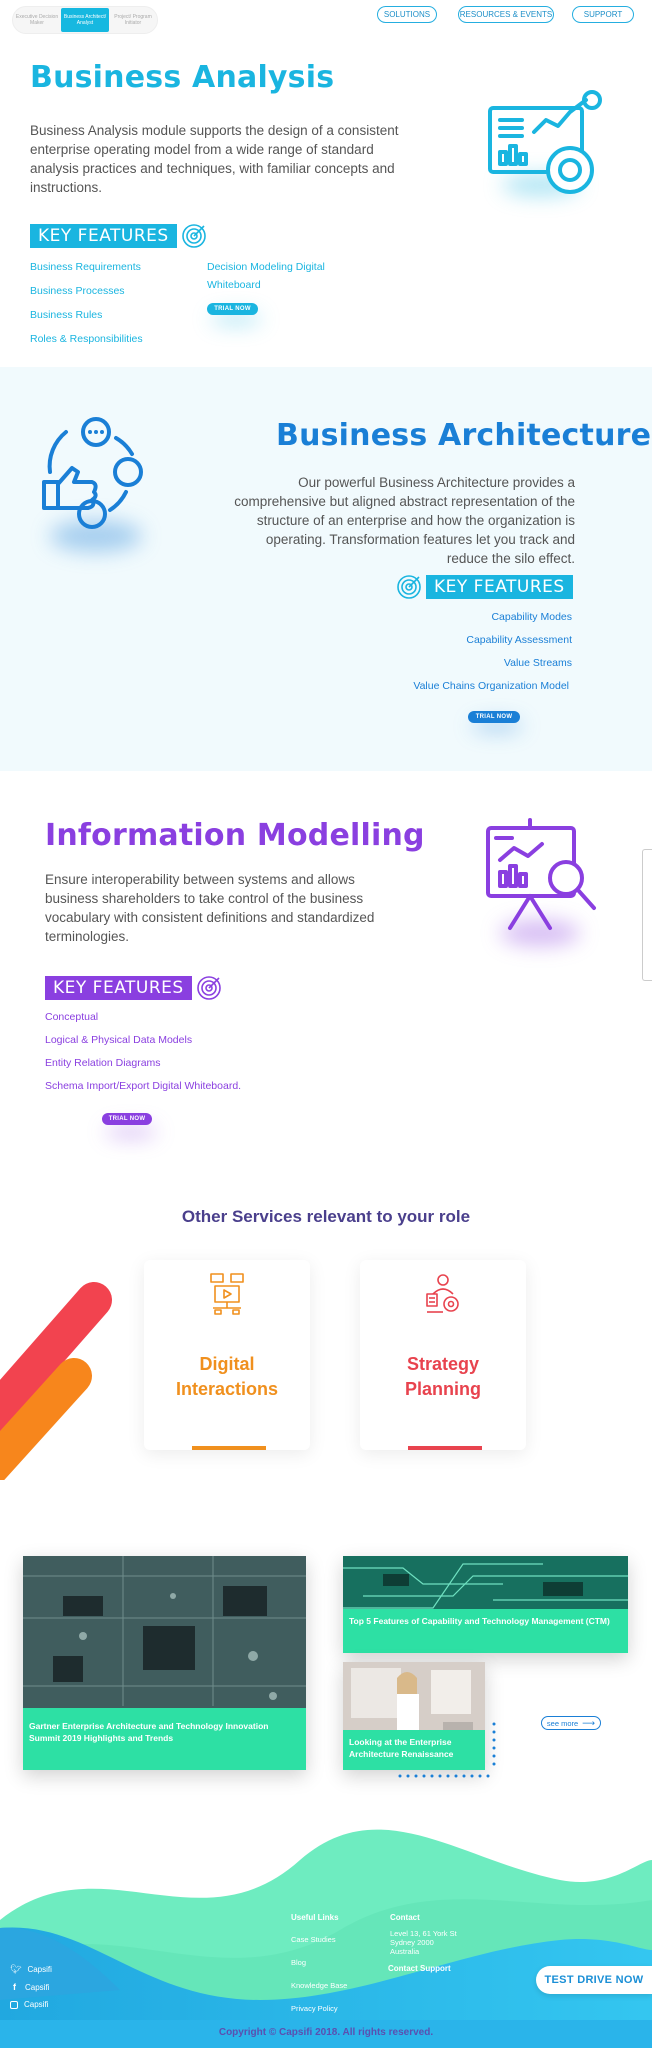 This screenshot has height=2048, width=652. What do you see at coordinates (443, 1389) in the screenshot?
I see `service-title-line2: Planning` at bounding box center [443, 1389].